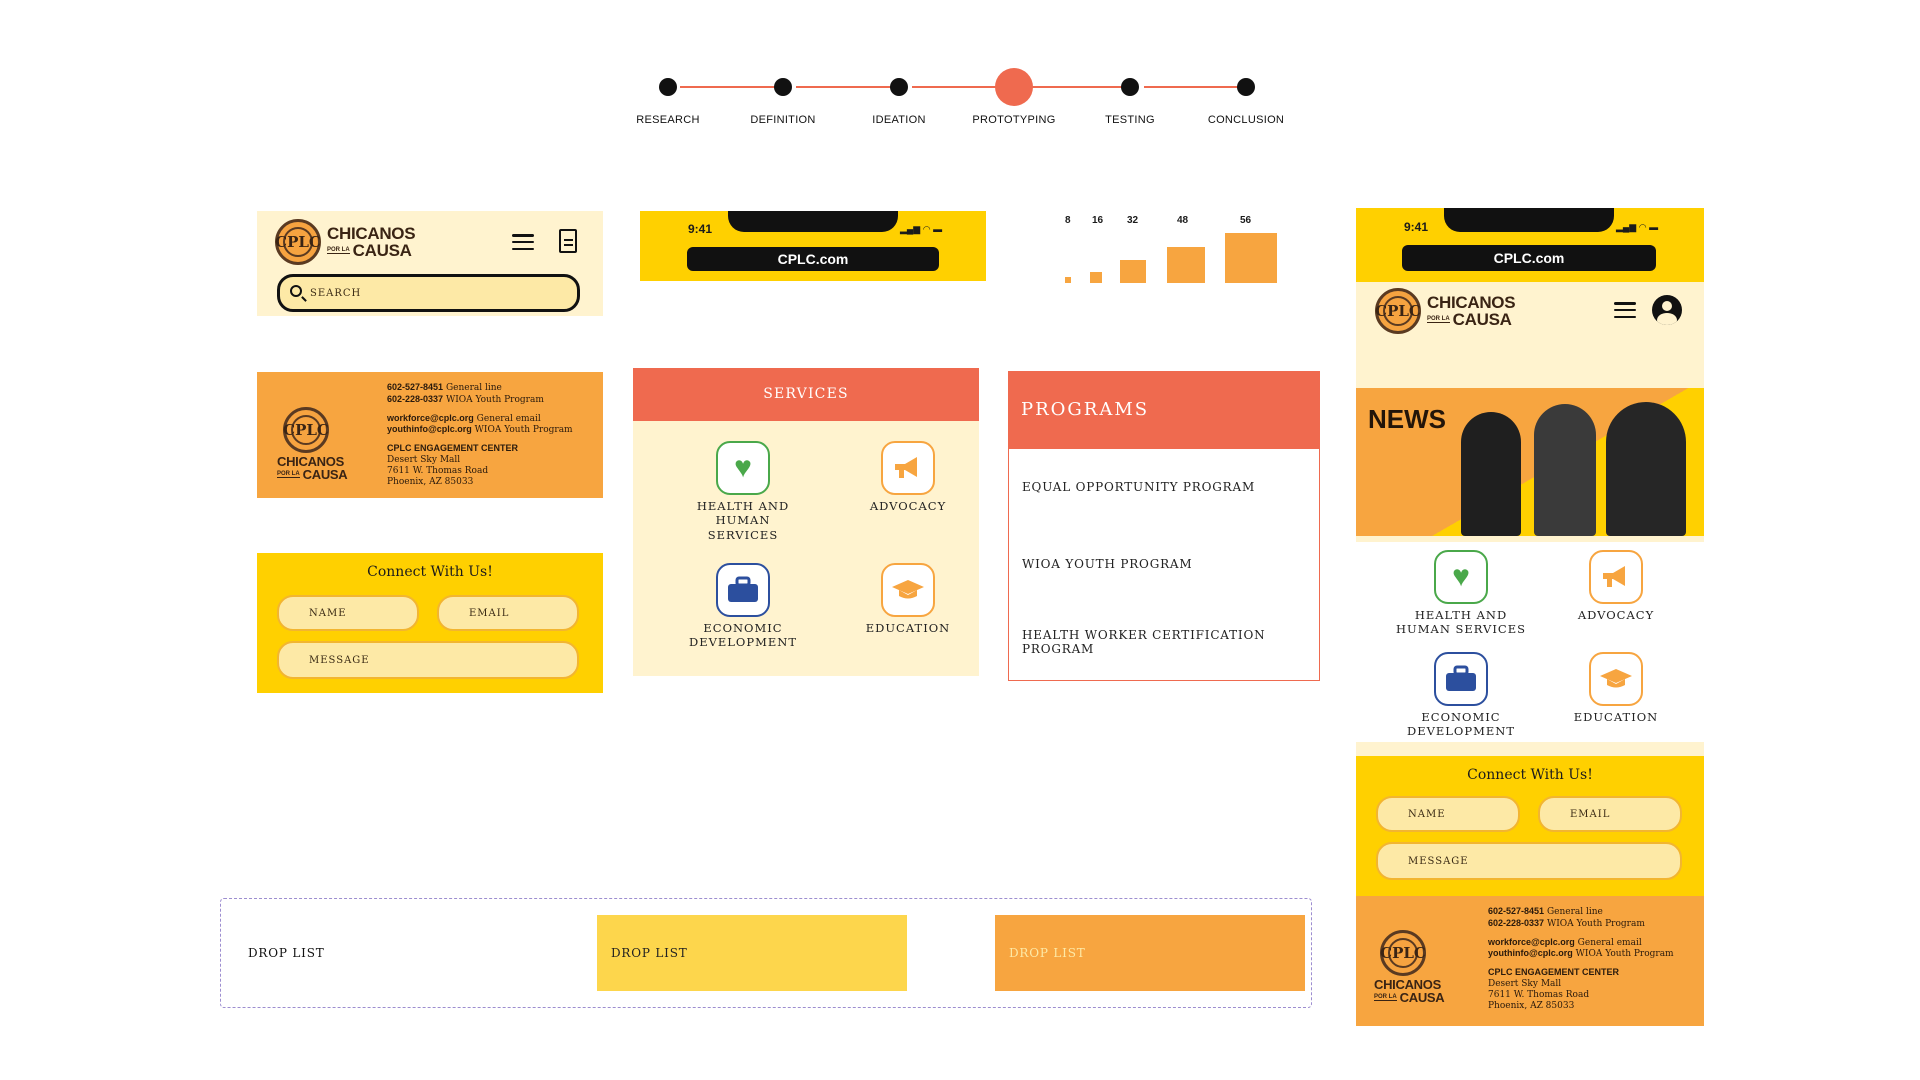 This screenshot has width=1920, height=1080. What do you see at coordinates (1138, 487) in the screenshot?
I see `program-item: EQUAL OPPORTUNITY PROGRAM` at bounding box center [1138, 487].